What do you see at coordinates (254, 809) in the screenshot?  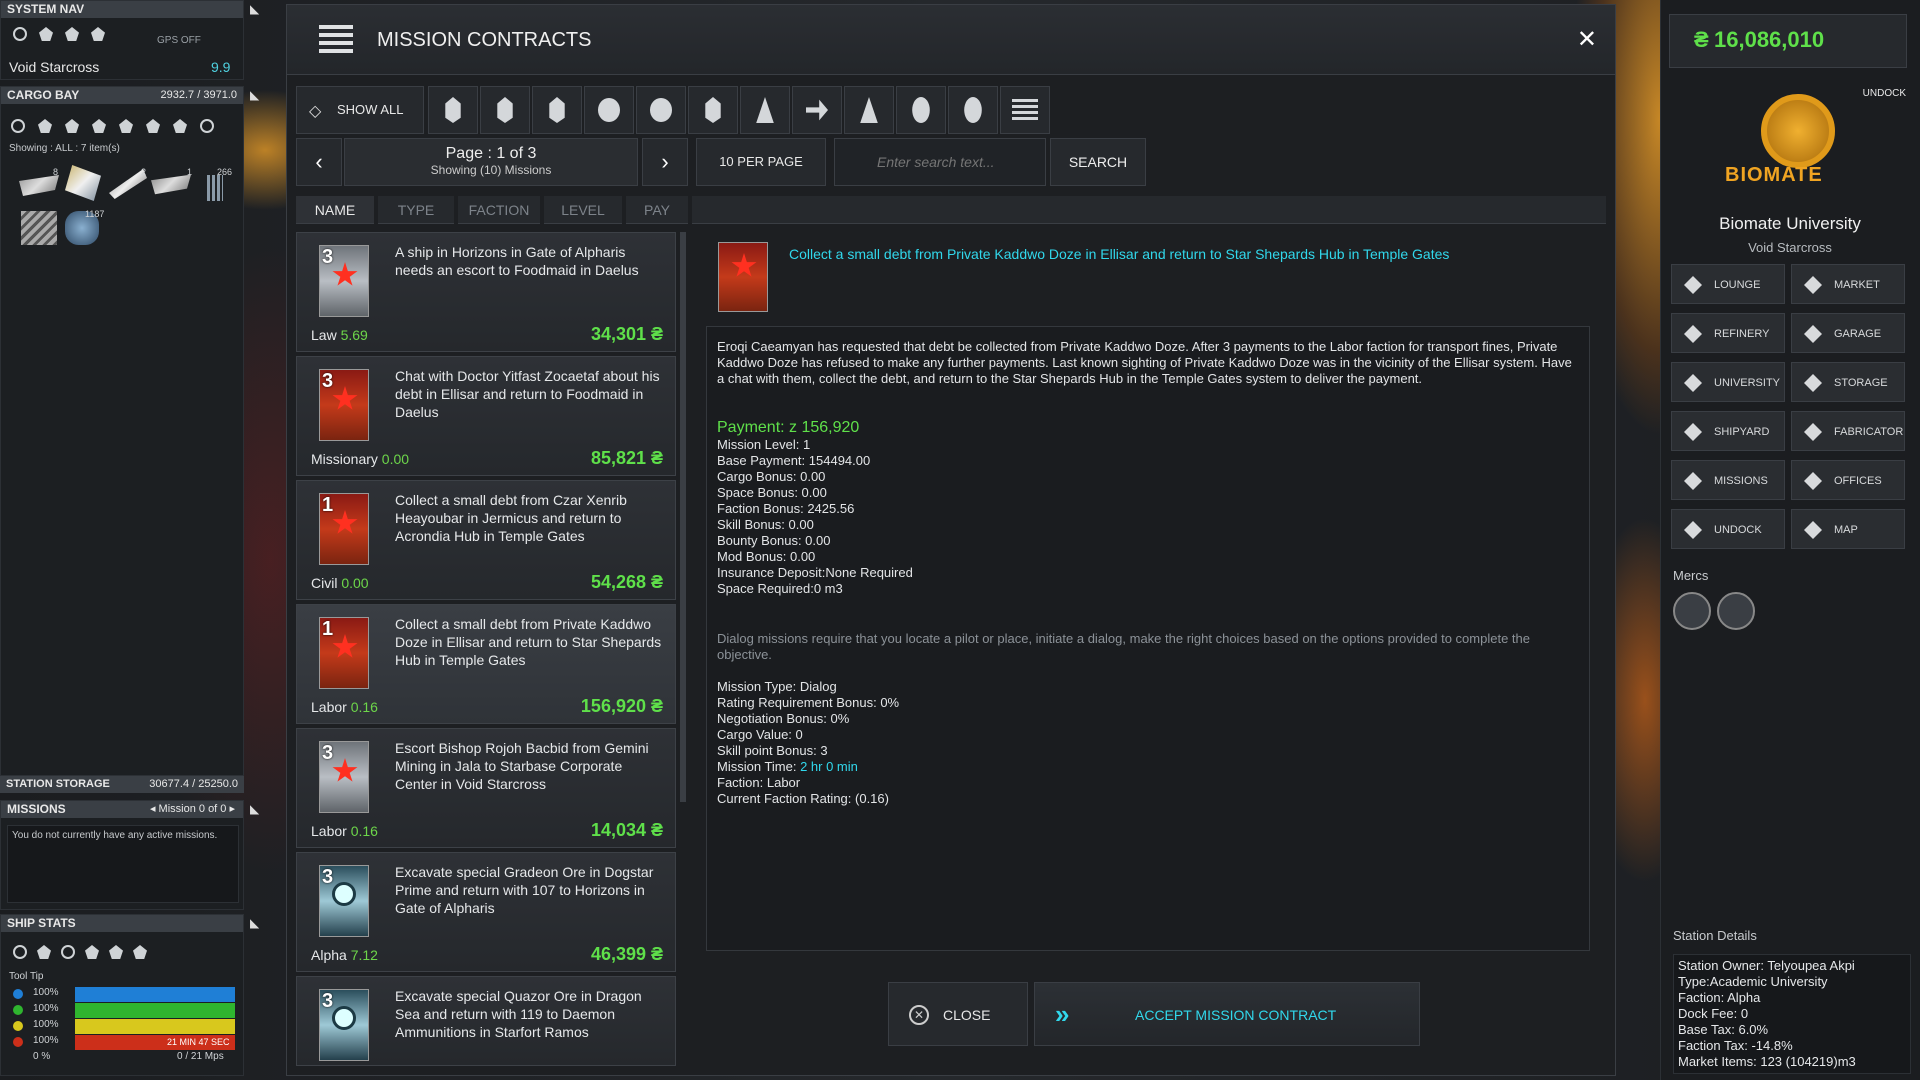 I see `missions-pin-icon: ◣` at bounding box center [254, 809].